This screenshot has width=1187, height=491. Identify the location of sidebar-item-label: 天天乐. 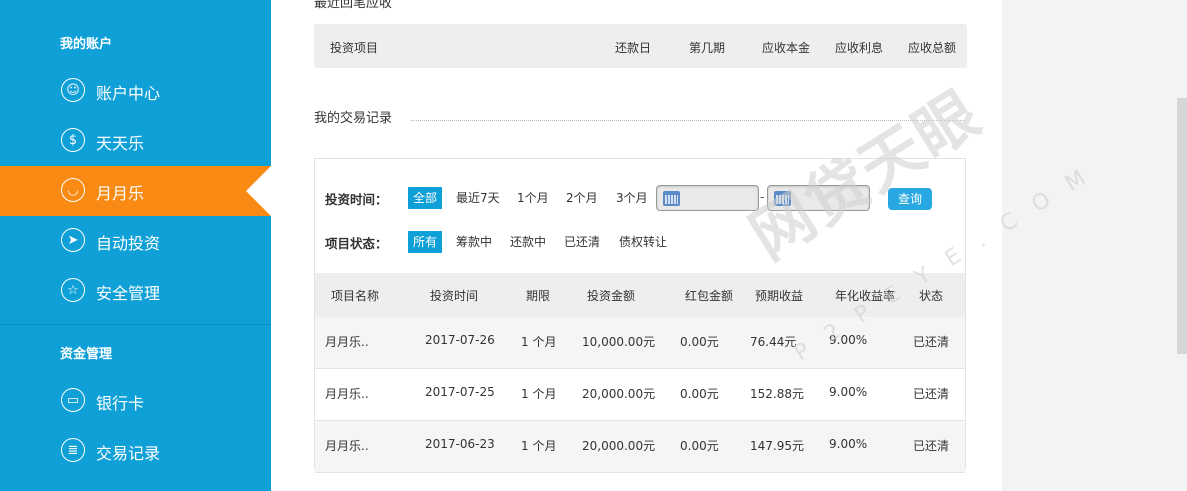
(120, 143).